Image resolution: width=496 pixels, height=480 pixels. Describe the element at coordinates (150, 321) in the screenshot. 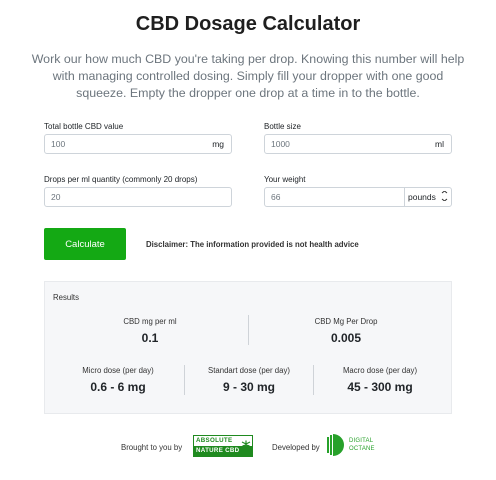

I see `cbd-per-ml-label: CBD mg per ml` at that location.